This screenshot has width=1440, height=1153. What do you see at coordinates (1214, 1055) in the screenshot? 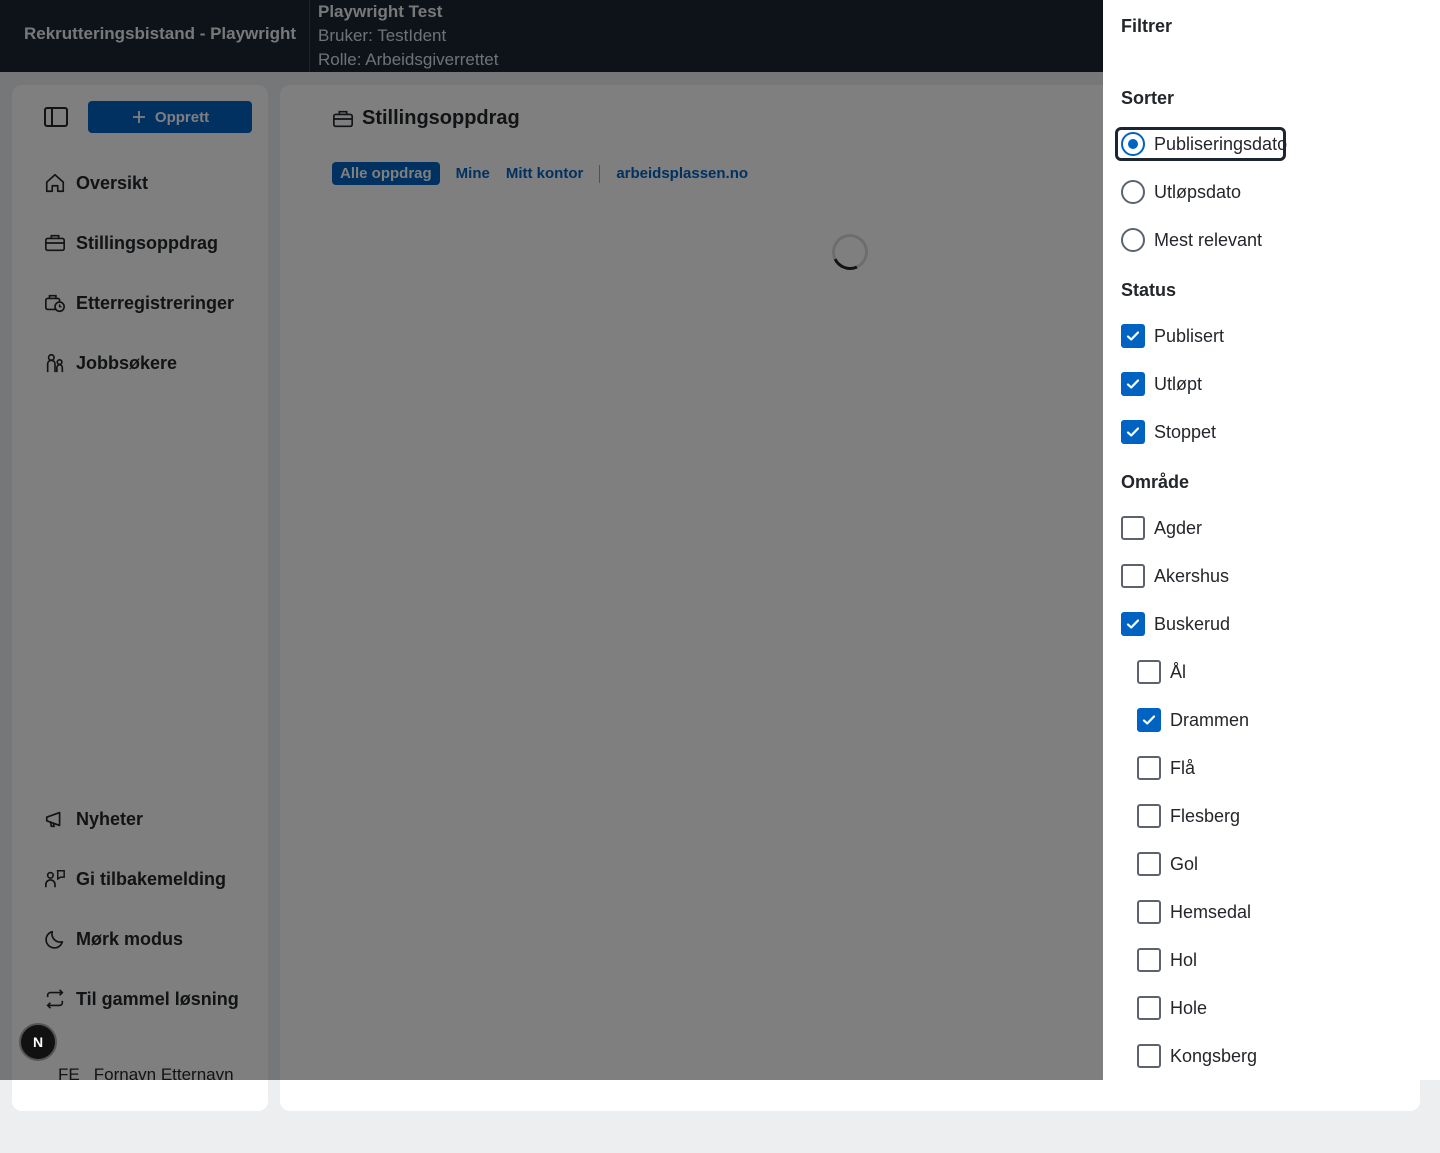
I see `option-label: Kongsberg` at bounding box center [1214, 1055].